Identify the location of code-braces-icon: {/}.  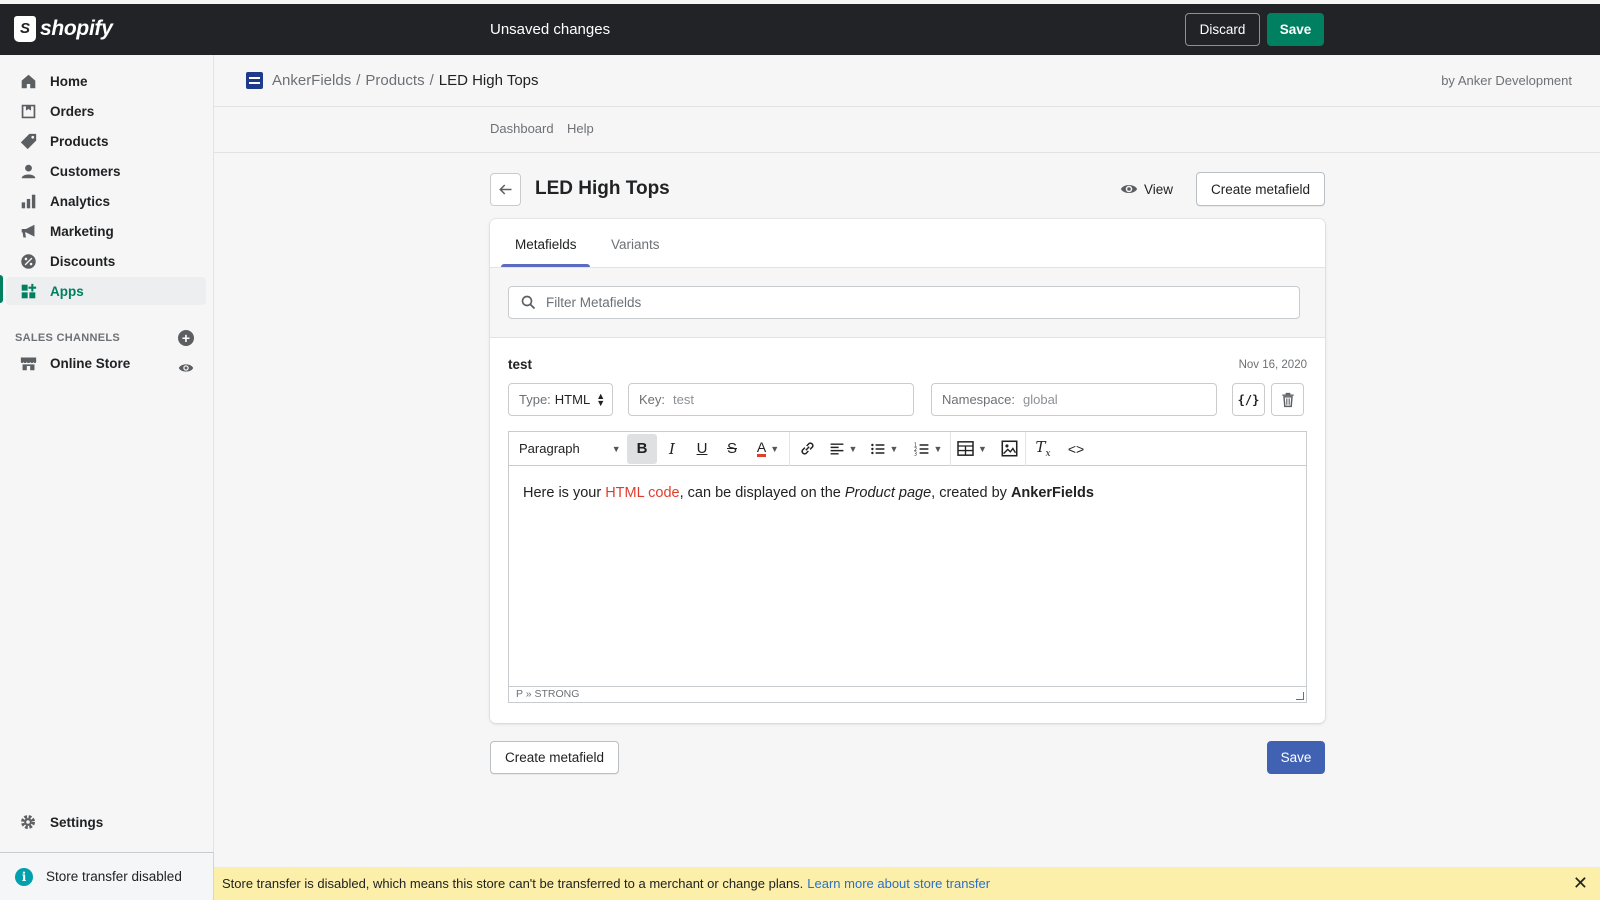
(1248, 399).